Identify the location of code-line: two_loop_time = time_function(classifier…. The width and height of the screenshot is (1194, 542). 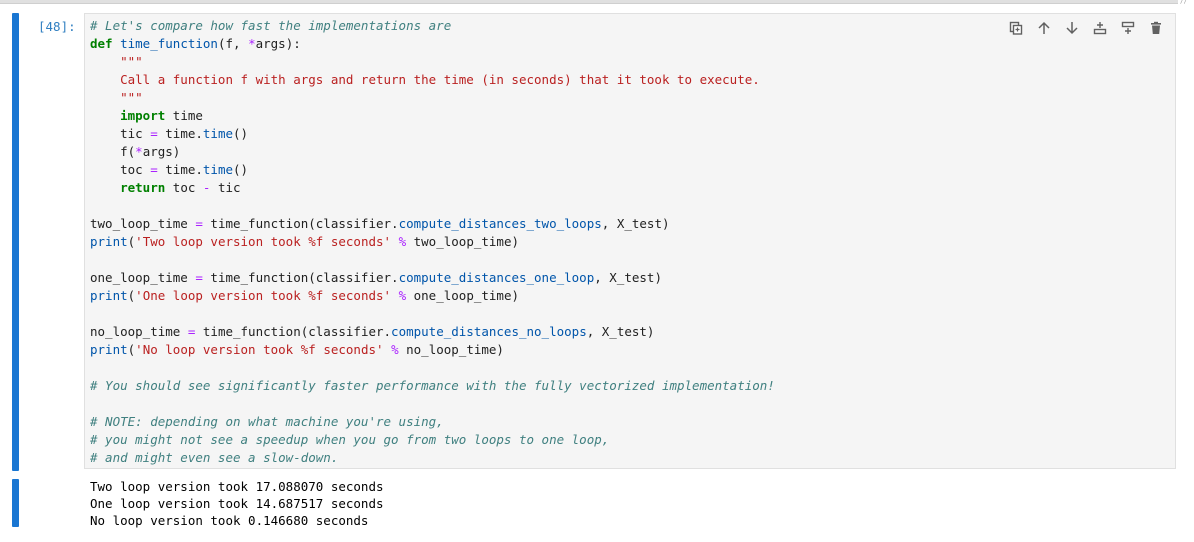
(432, 224).